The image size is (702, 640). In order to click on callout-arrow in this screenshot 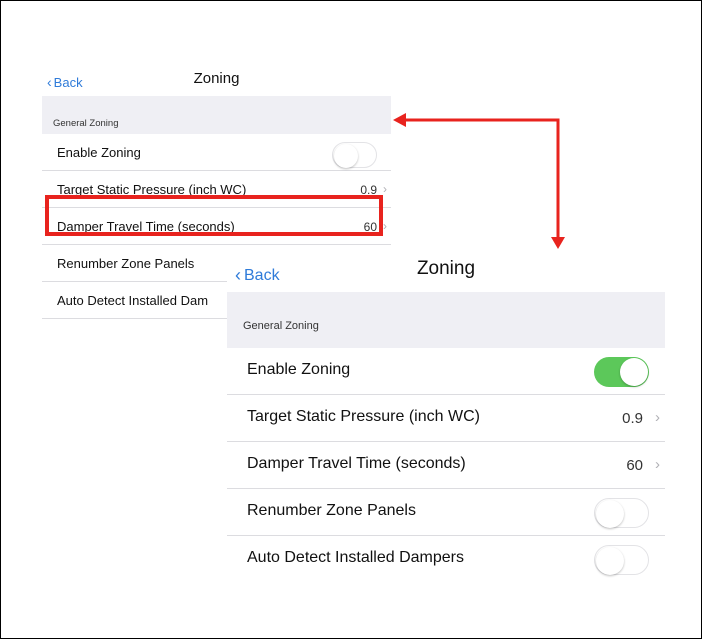, I will do `click(479, 181)`.